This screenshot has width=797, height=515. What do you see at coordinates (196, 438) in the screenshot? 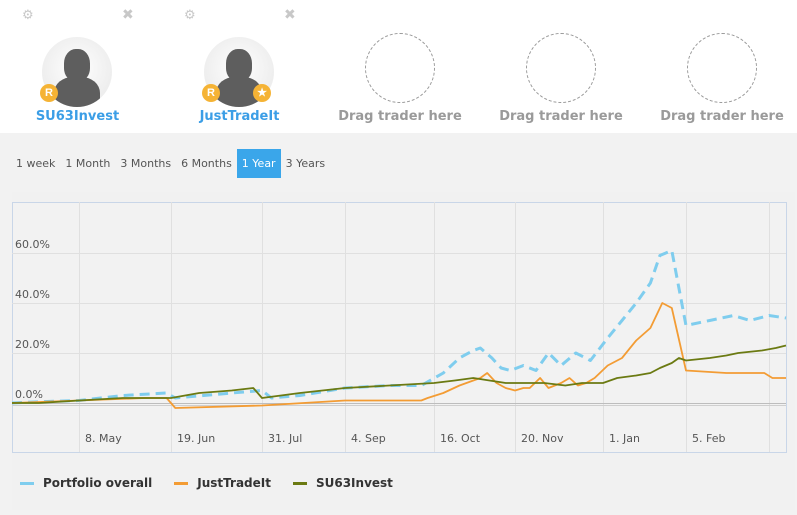
I see `x-tick-label: 19. Jun` at bounding box center [196, 438].